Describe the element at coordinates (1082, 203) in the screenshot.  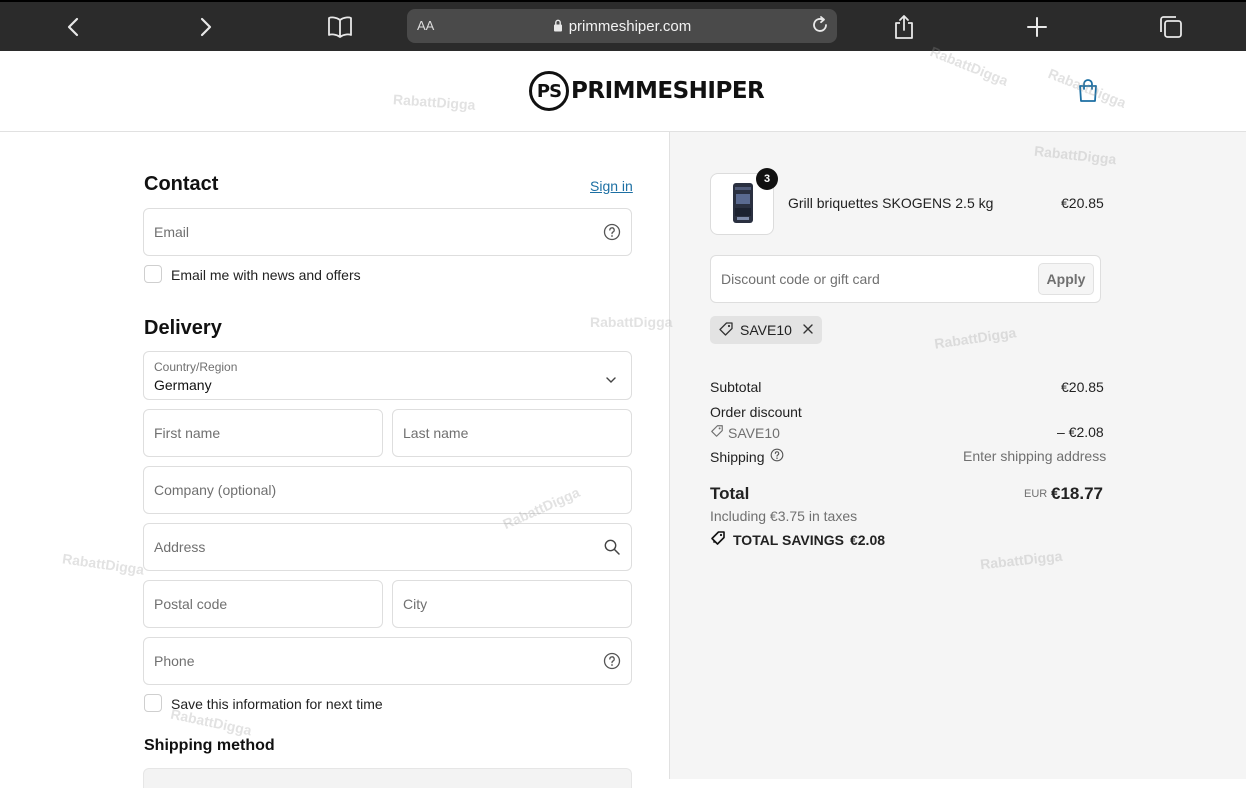
I see `product-price: €20.85` at that location.